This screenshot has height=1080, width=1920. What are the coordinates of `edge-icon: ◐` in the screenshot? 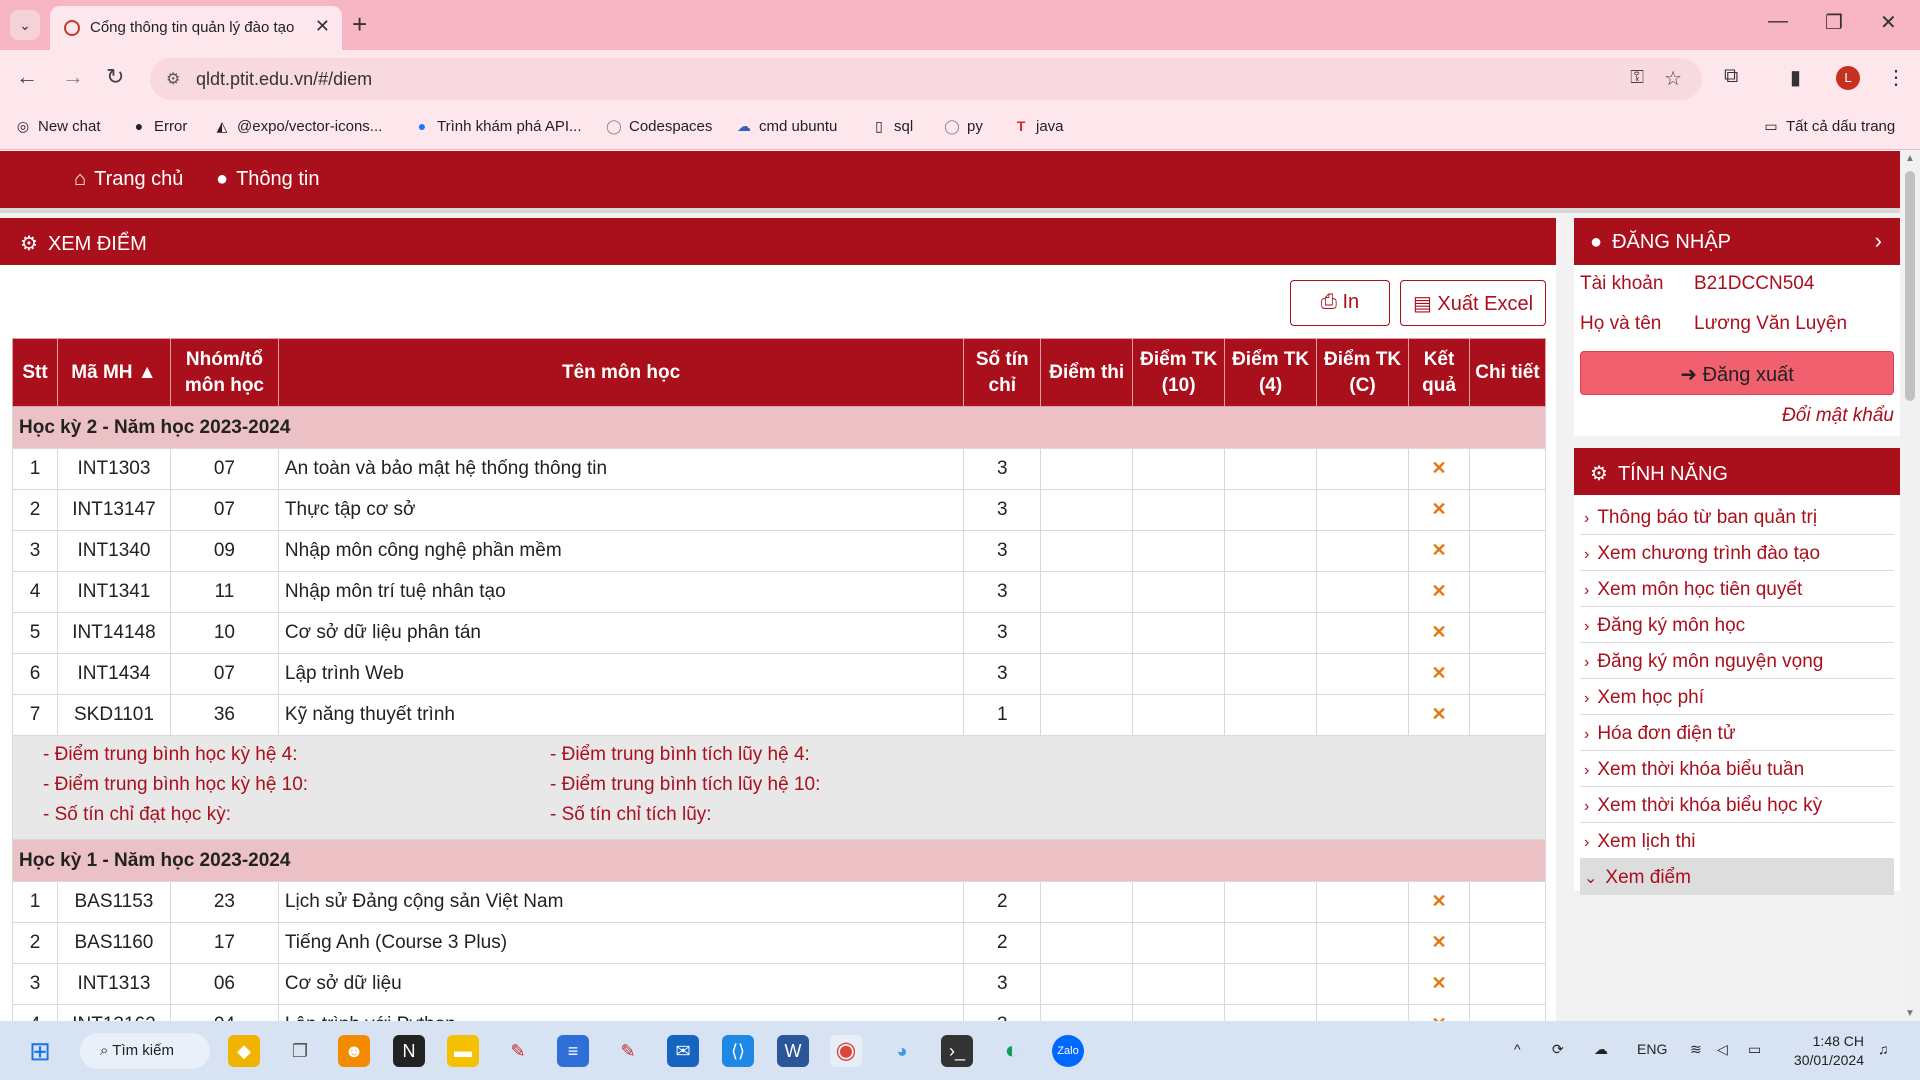 It's located at (1012, 1051).